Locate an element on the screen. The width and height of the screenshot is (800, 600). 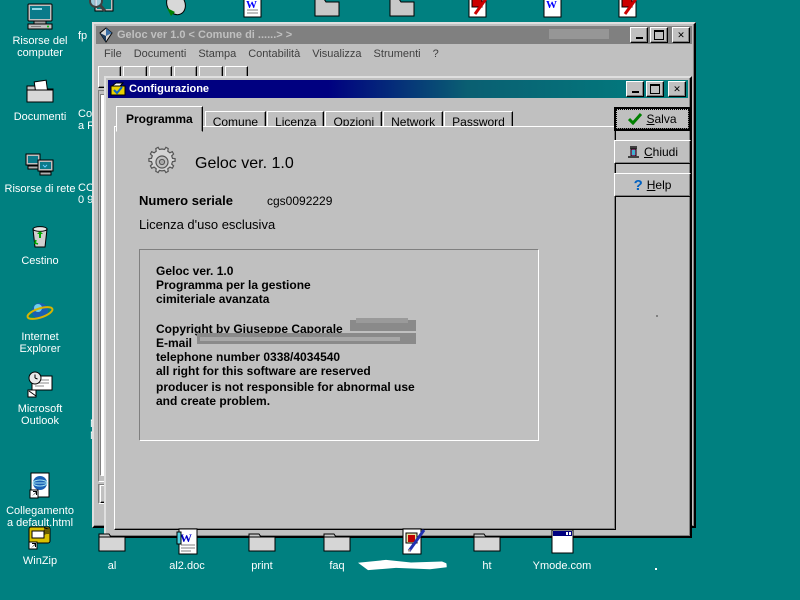
dialog-maximize-button is located at coordinates (655, 89).